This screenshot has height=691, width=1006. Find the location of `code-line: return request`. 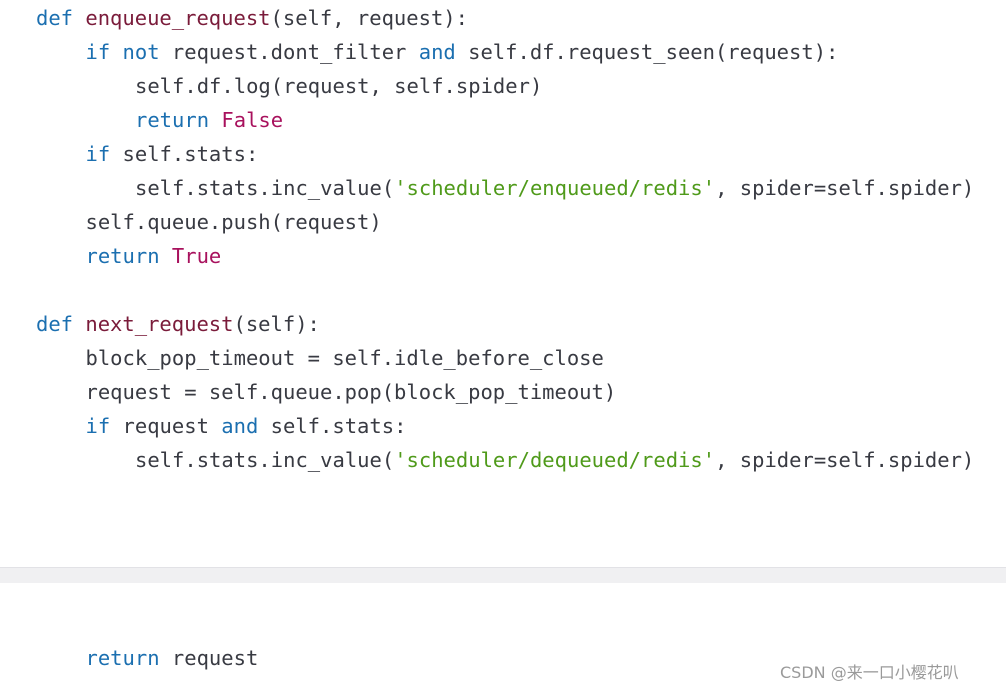

code-line: return request is located at coordinates (172, 658).